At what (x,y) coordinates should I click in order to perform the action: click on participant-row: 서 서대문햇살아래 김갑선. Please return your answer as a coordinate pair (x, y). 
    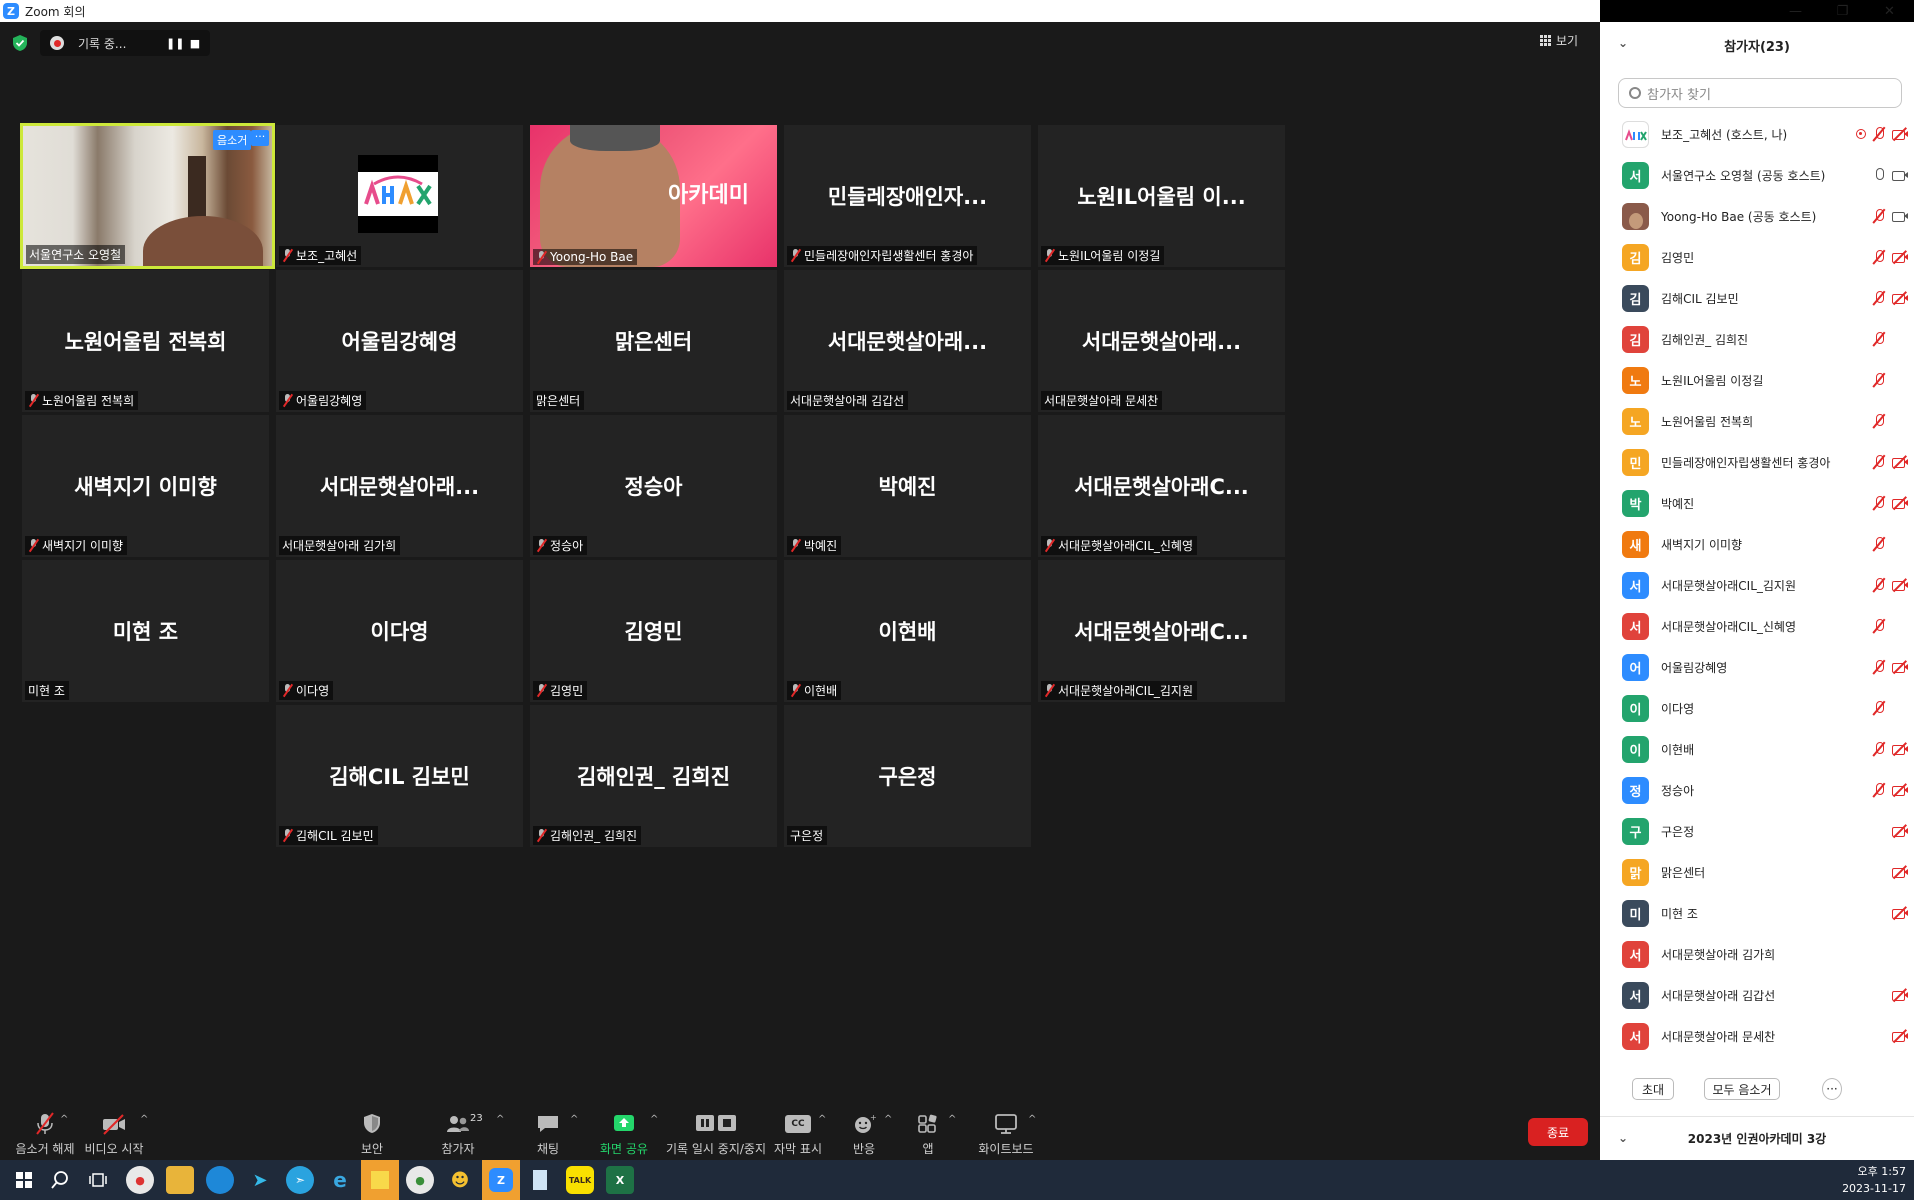
    Looking at the image, I should click on (1757, 995).